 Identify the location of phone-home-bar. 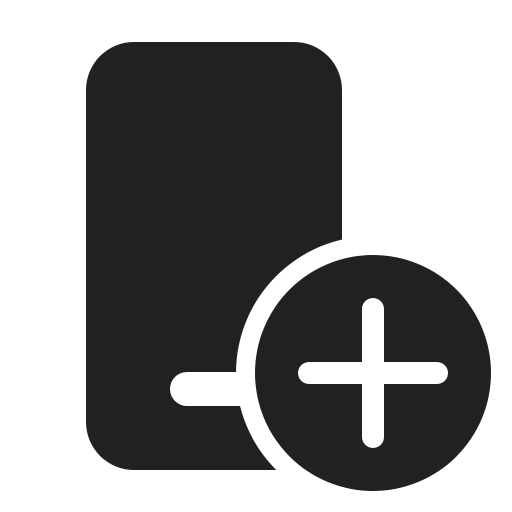
(215, 389).